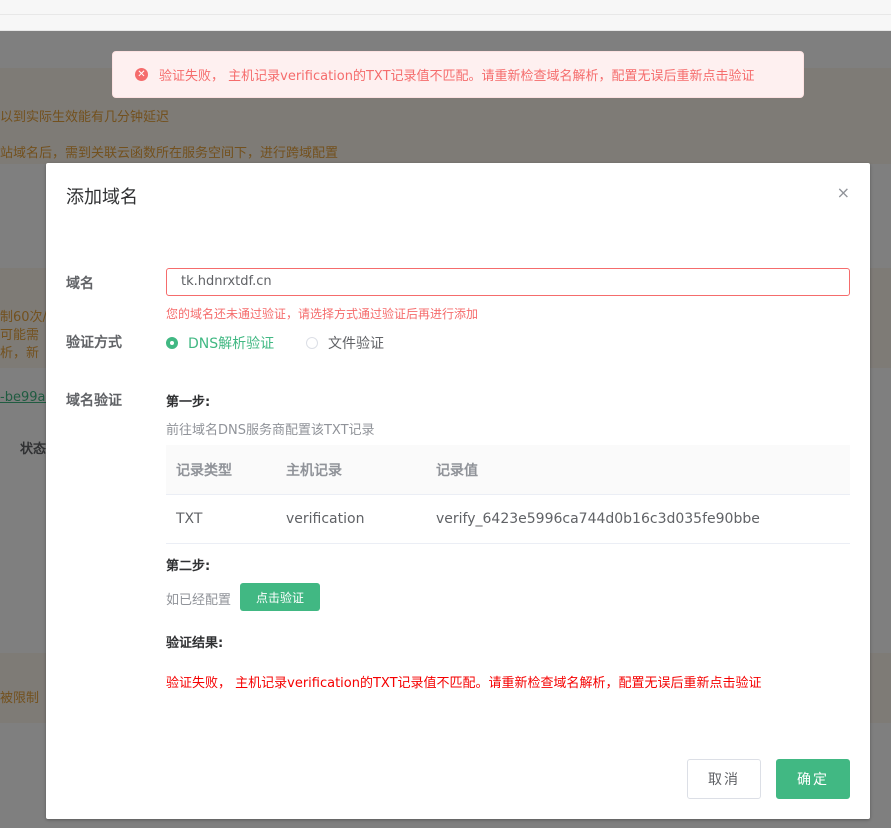  What do you see at coordinates (94, 401) in the screenshot?
I see `domain-verify-label: 域名验证` at bounding box center [94, 401].